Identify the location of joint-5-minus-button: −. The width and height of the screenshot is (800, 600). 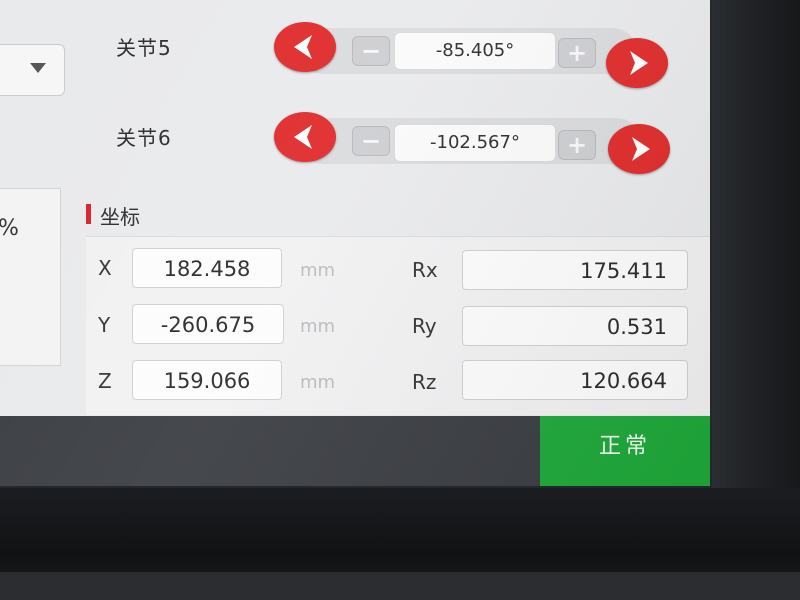
(371, 51).